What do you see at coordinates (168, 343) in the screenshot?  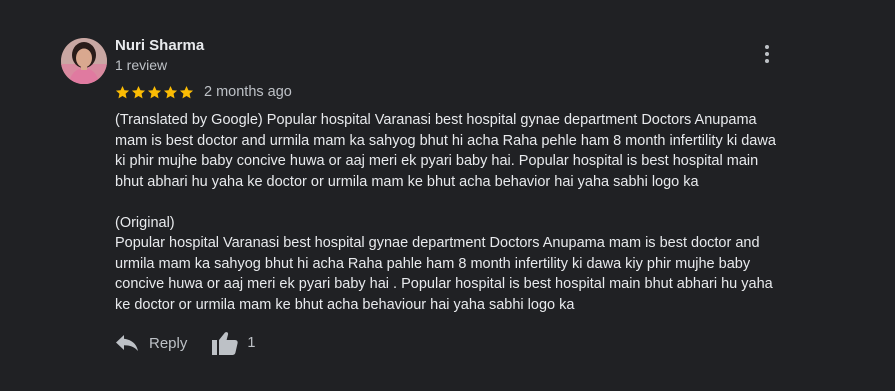 I see `reply-label: Reply` at bounding box center [168, 343].